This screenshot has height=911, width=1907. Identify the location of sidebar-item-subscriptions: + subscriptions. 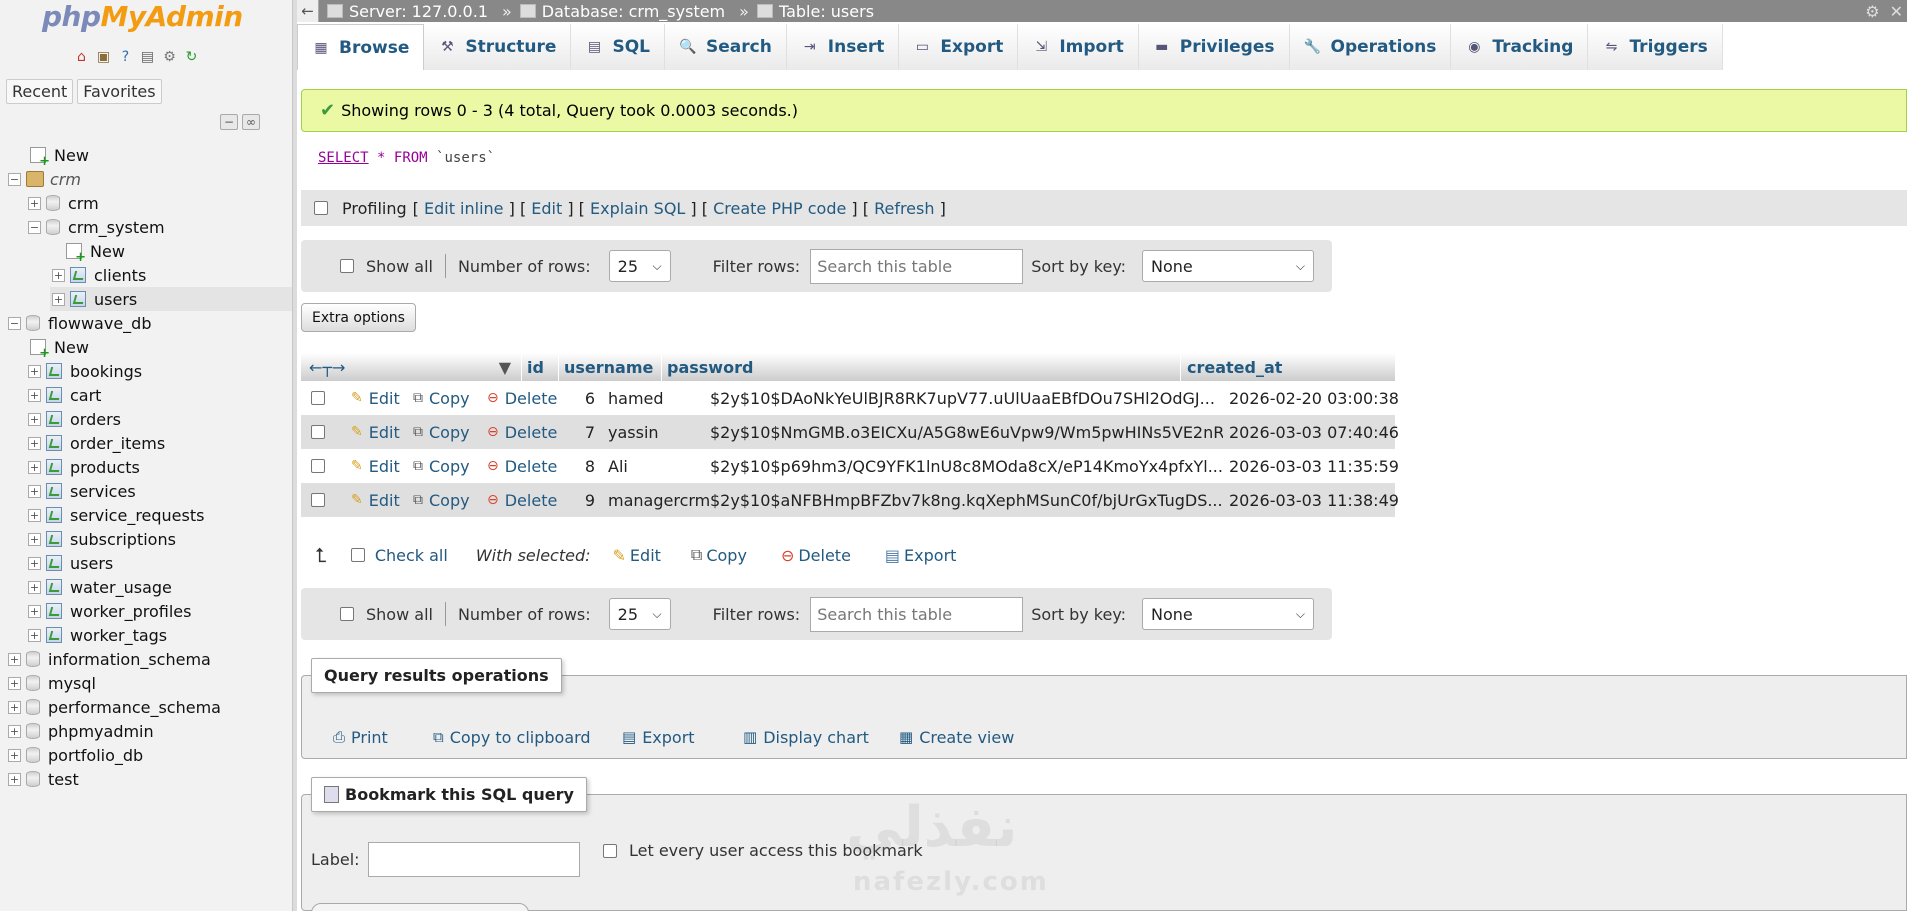
(102, 539).